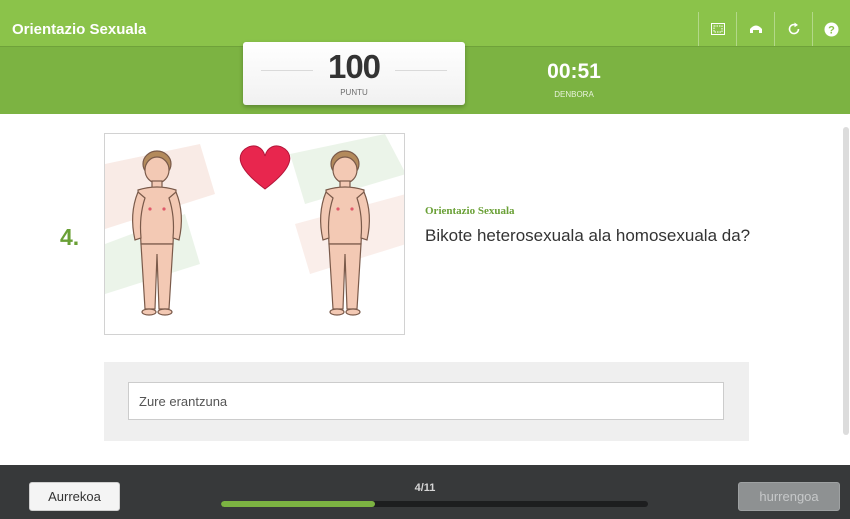  I want to click on answer-input, so click(426, 401).